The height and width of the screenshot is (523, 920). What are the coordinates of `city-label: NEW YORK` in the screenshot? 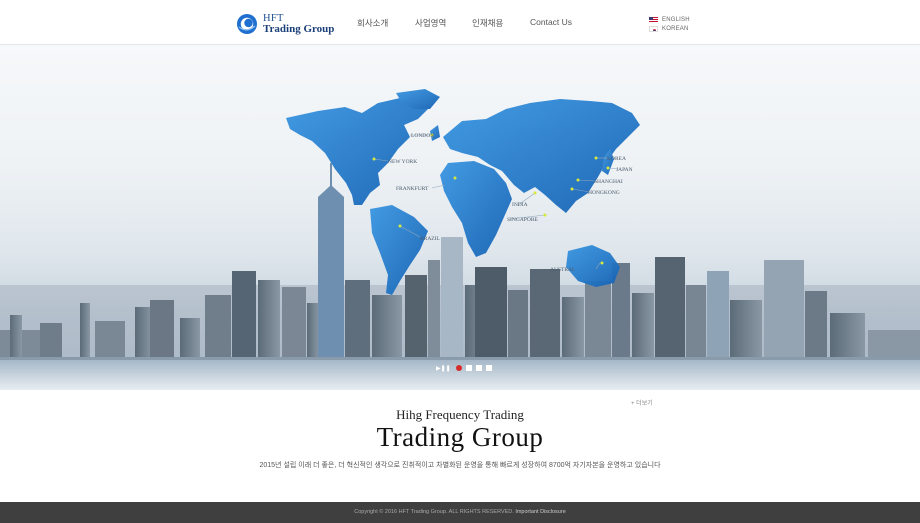 It's located at (402, 162).